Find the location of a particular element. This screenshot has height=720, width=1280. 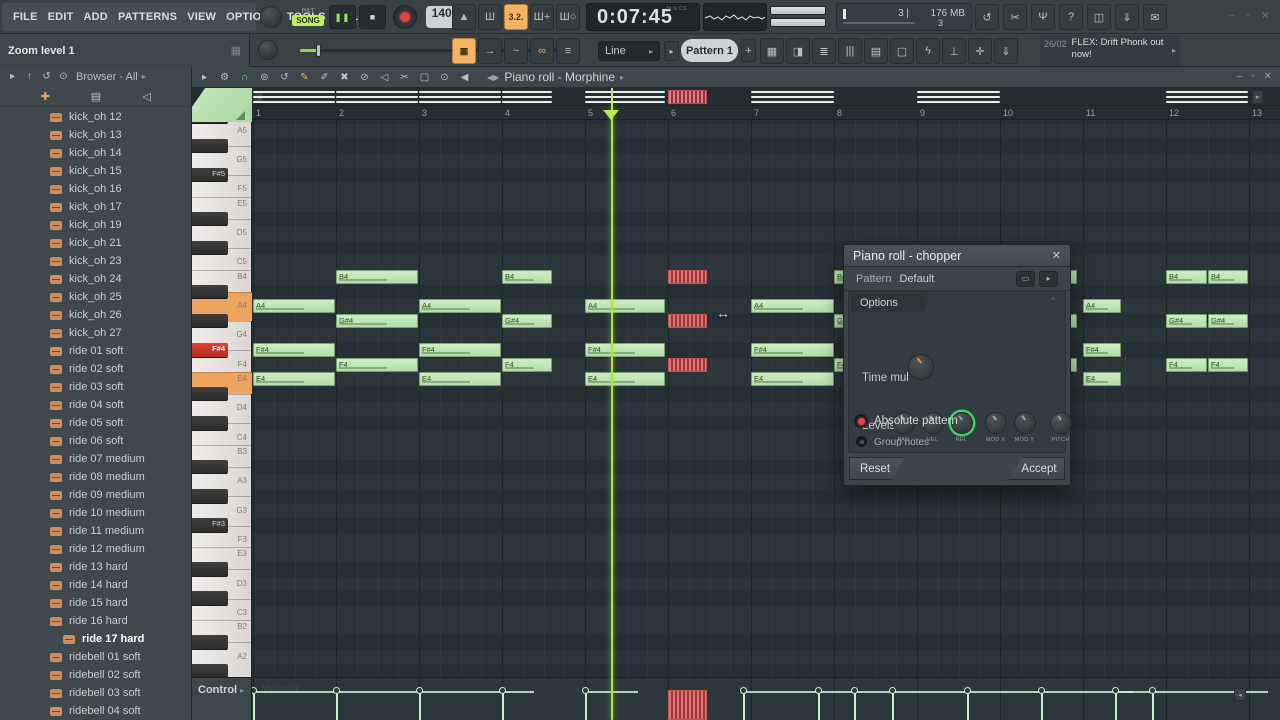

browser-item: kick_oh 15 is located at coordinates (96, 171).